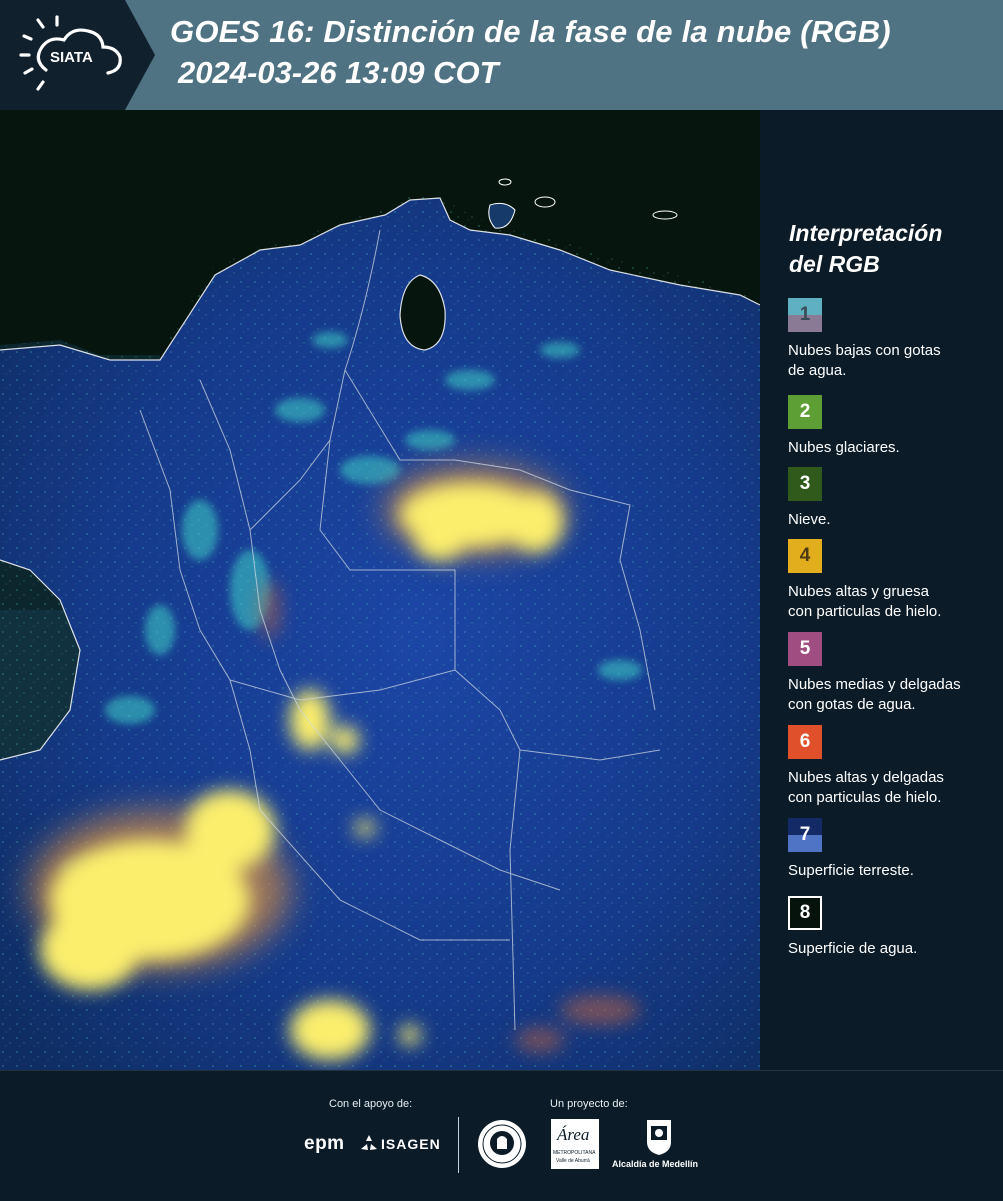 The width and height of the screenshot is (1003, 1201). I want to click on legend-swatch-7: 7, so click(805, 835).